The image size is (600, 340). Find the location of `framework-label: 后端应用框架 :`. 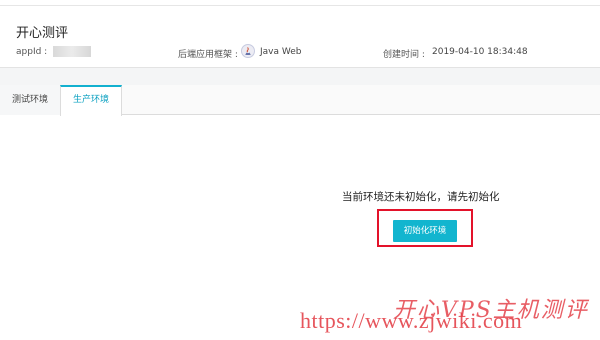

framework-label: 后端应用框架 : is located at coordinates (208, 55).